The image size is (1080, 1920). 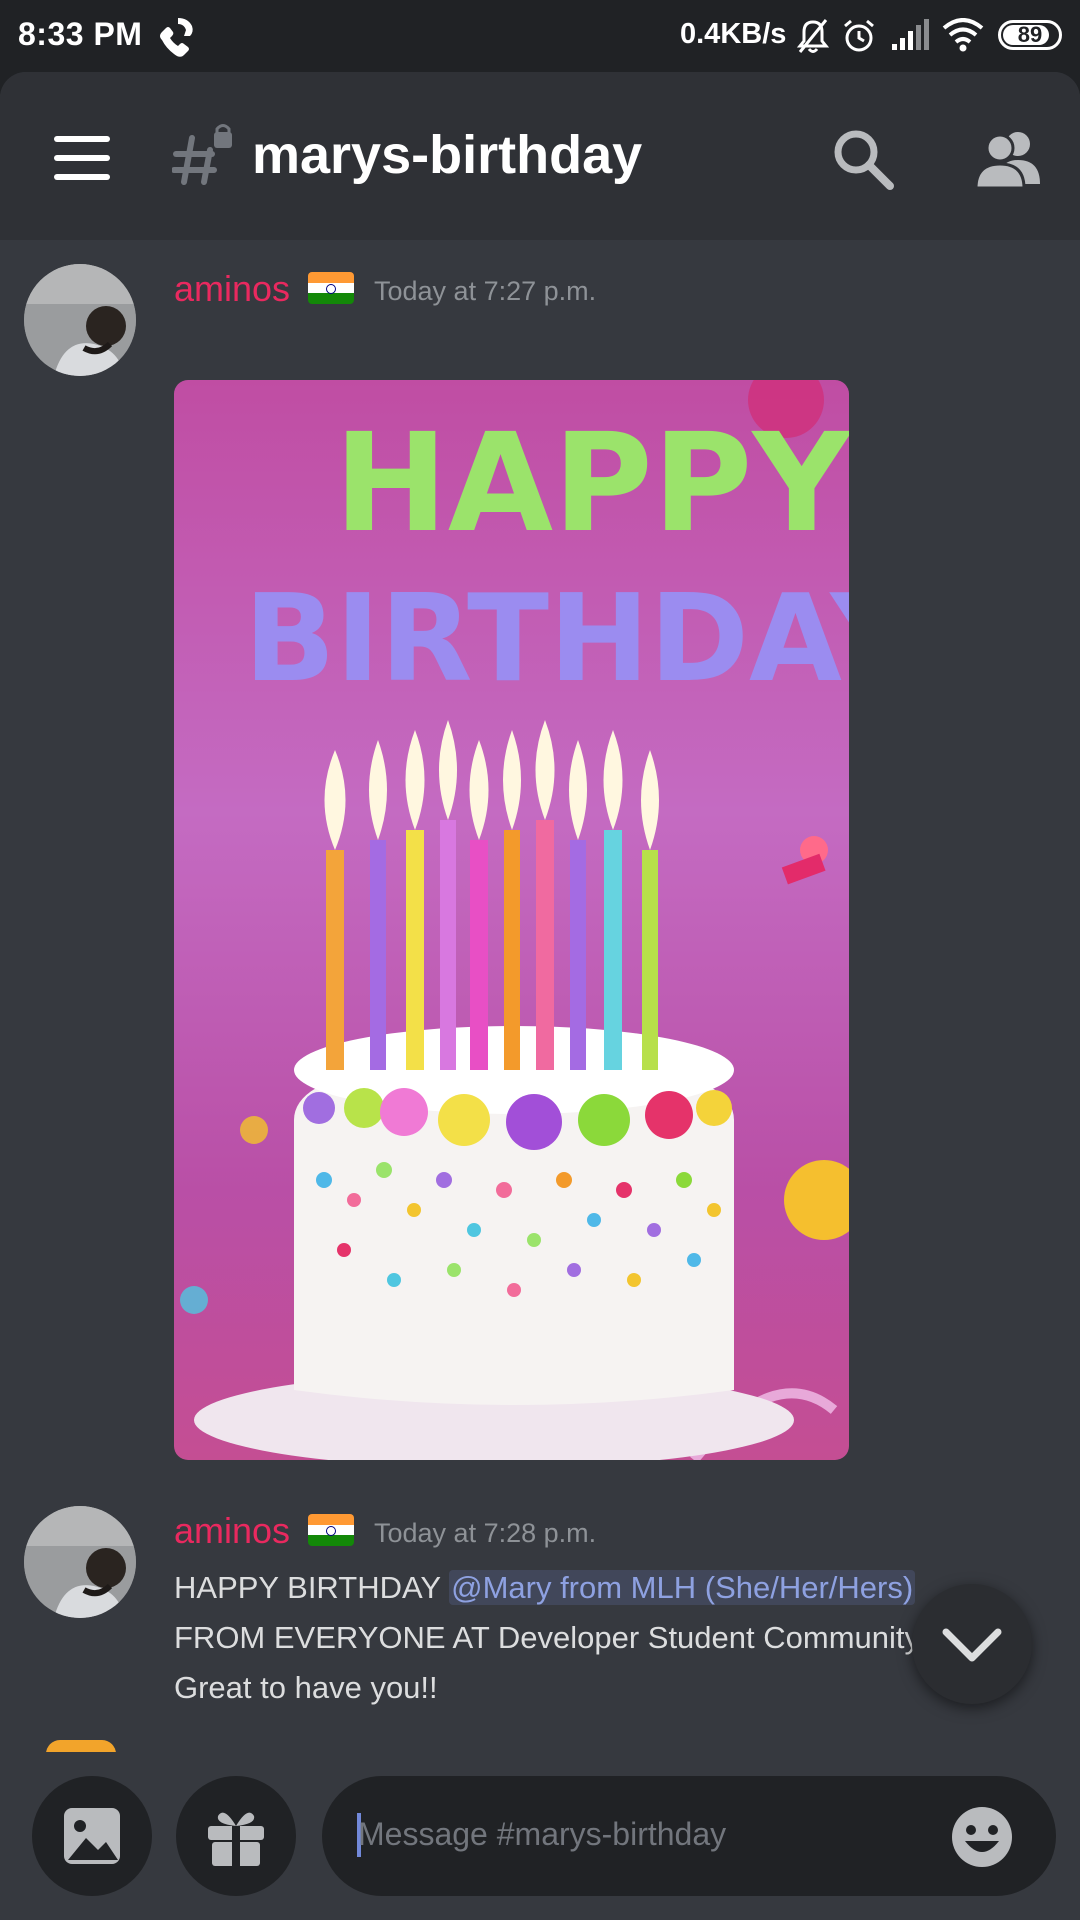 I want to click on message-timestamp: Today at 7:27 p.m., so click(x=485, y=291).